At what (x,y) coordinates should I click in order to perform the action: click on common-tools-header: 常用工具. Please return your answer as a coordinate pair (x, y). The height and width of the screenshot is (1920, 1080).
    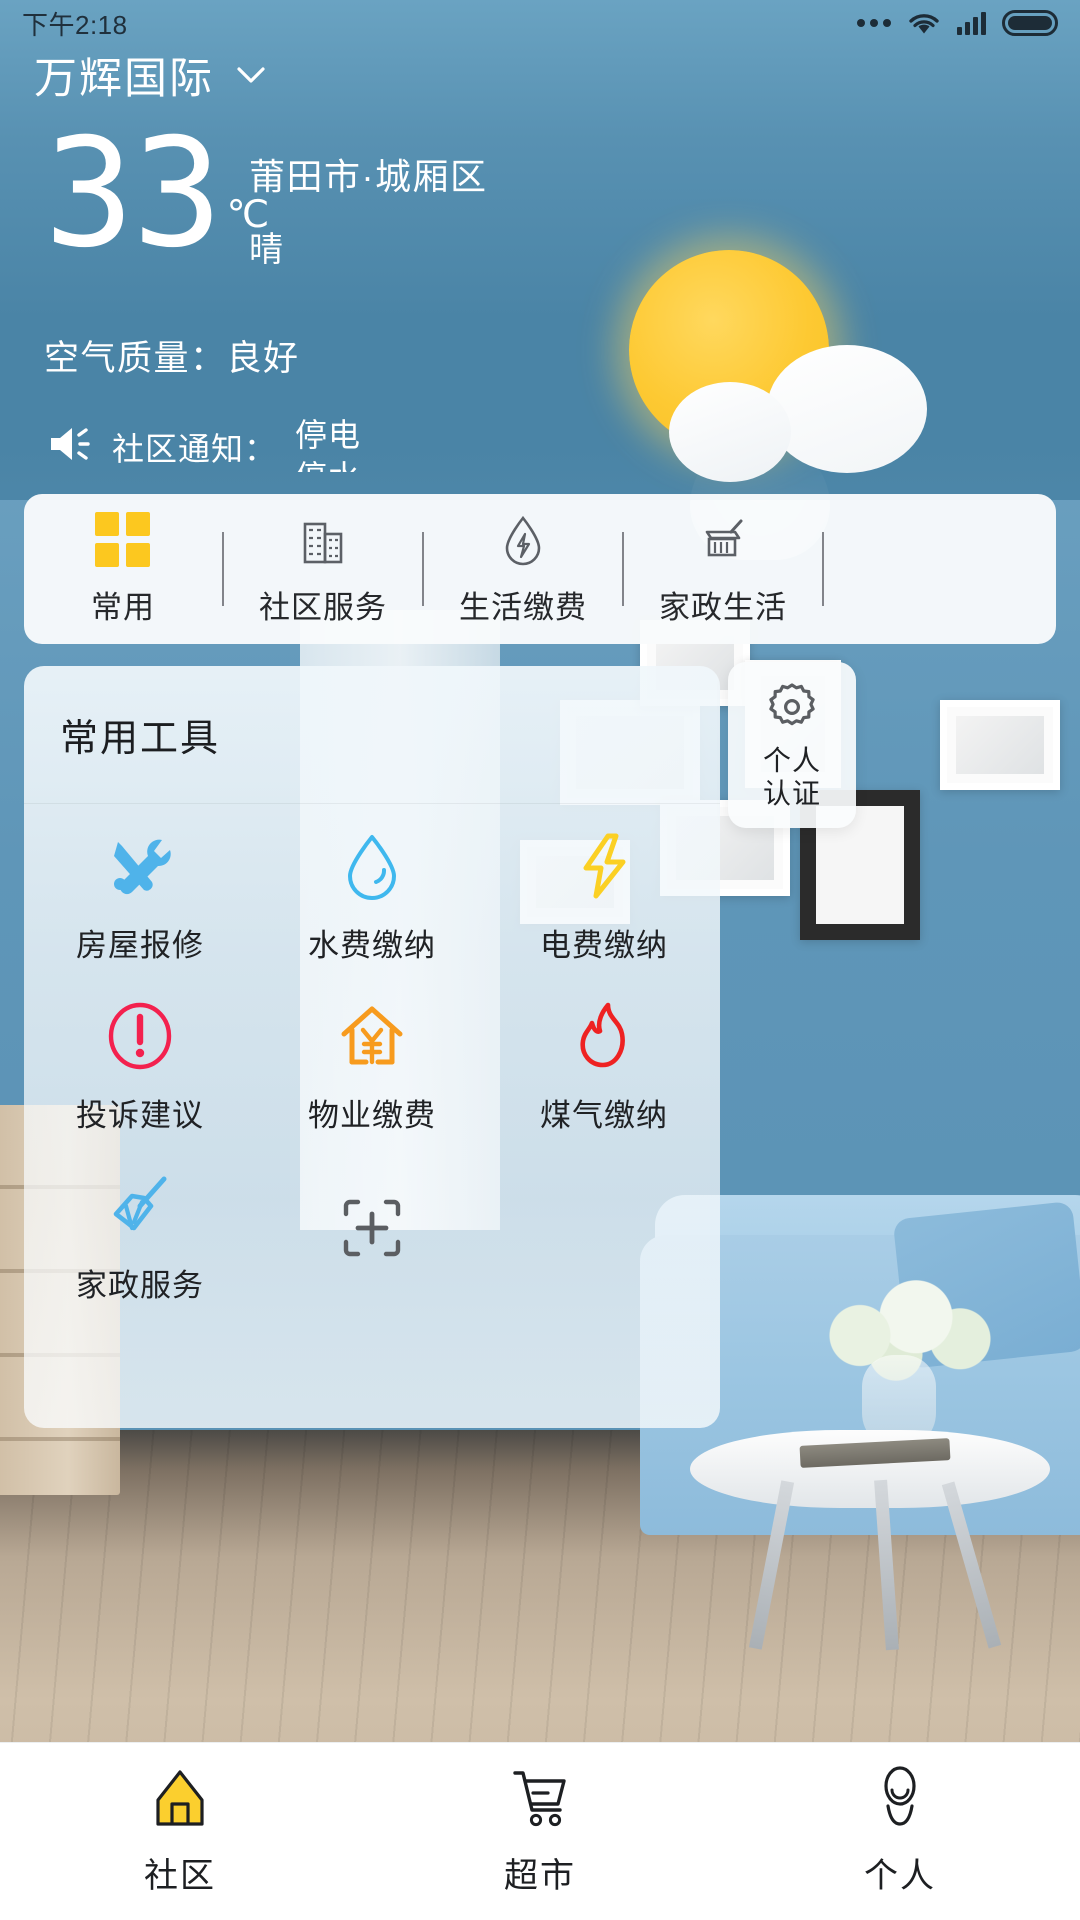
    Looking at the image, I should click on (372, 735).